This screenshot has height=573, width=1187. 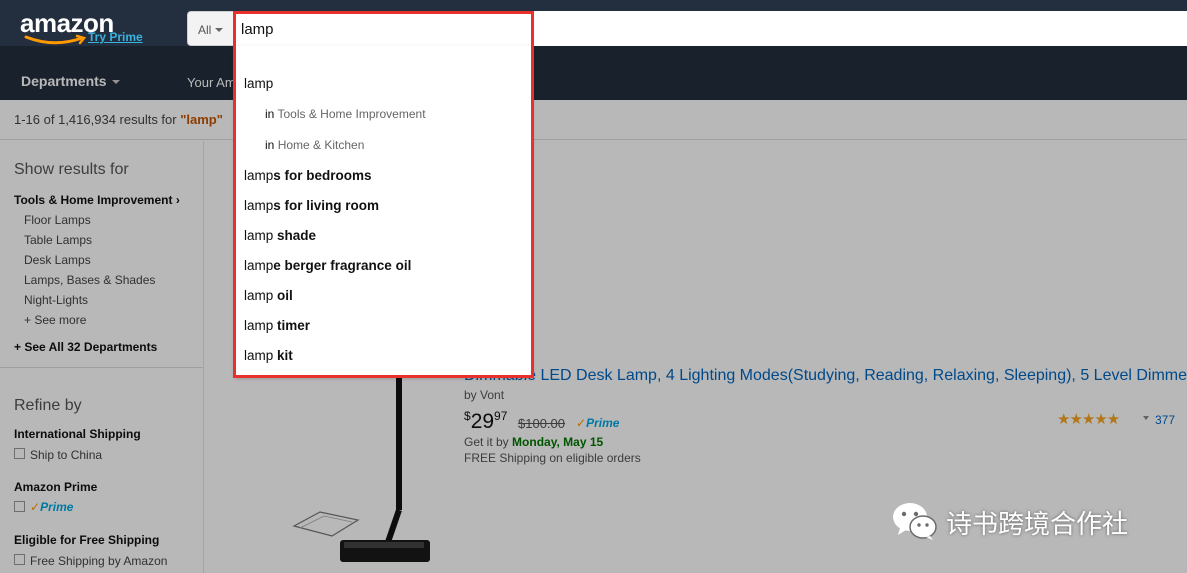 What do you see at coordinates (297, 235) in the screenshot?
I see `suggestion-completion: shade` at bounding box center [297, 235].